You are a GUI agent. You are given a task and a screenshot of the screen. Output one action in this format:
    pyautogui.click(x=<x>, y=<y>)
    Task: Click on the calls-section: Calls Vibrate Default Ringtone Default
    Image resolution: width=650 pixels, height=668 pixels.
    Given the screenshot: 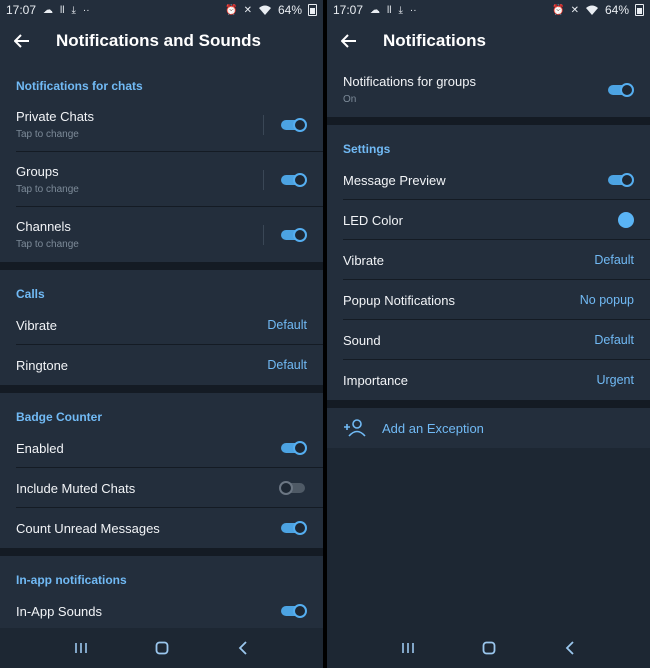 What is the action you would take?
    pyautogui.click(x=161, y=327)
    